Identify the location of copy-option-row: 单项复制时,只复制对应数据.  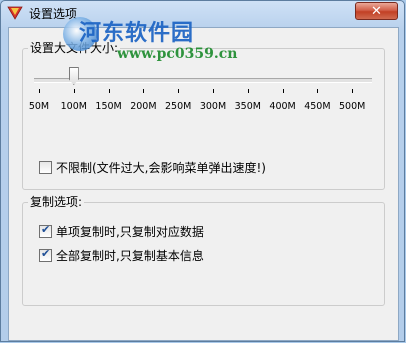
(121, 231).